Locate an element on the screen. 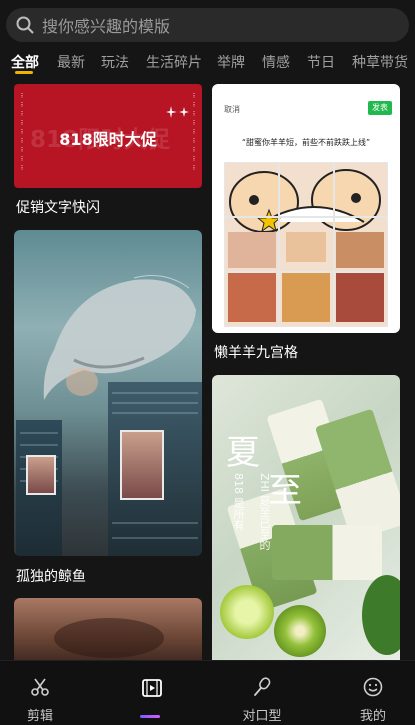 This screenshot has height=725, width=415. popsicle is located at coordinates (327, 552).